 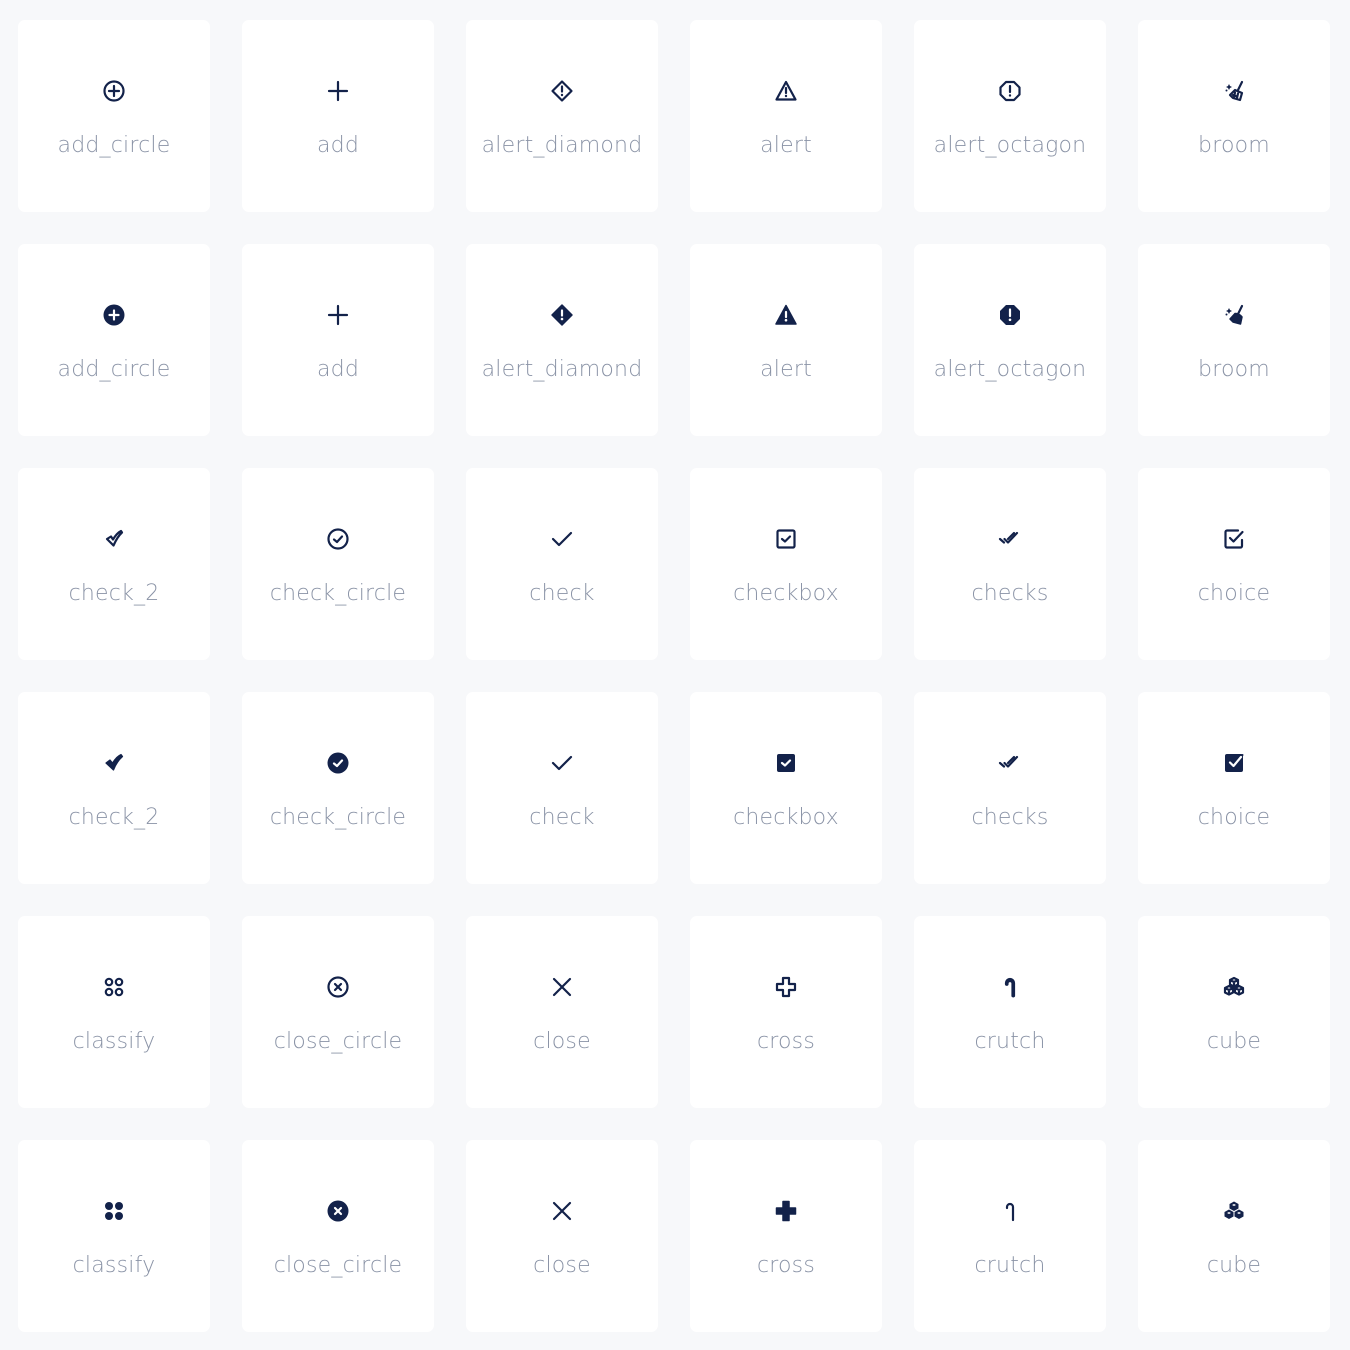 What do you see at coordinates (562, 1041) in the screenshot?
I see `icon-label: close` at bounding box center [562, 1041].